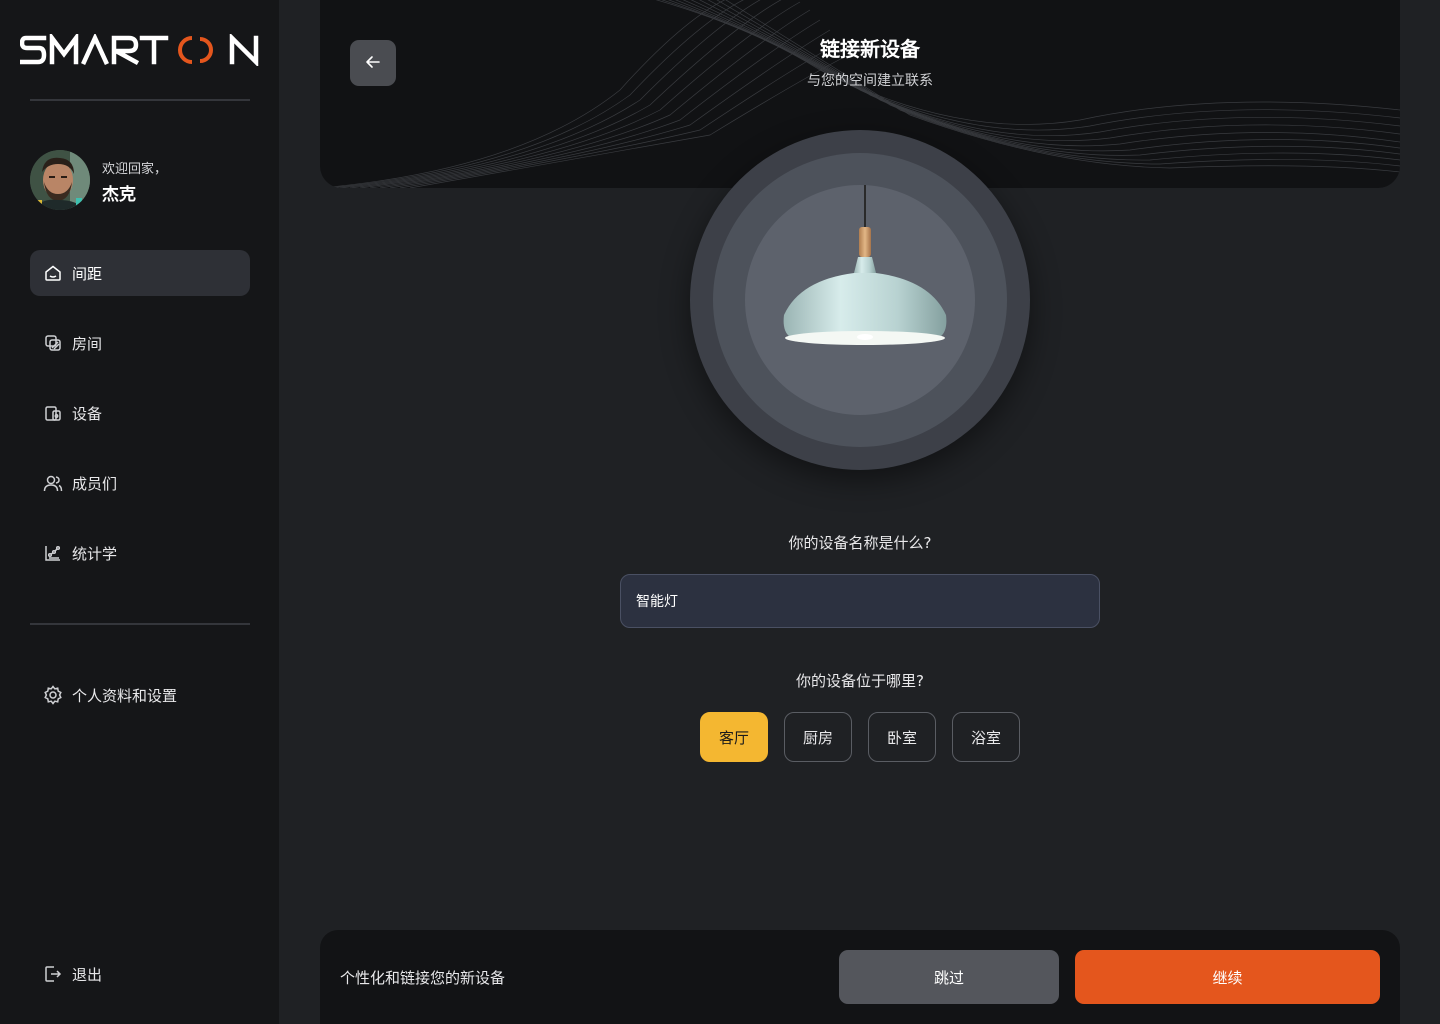  What do you see at coordinates (119, 195) in the screenshot?
I see `user-name: 杰克` at bounding box center [119, 195].